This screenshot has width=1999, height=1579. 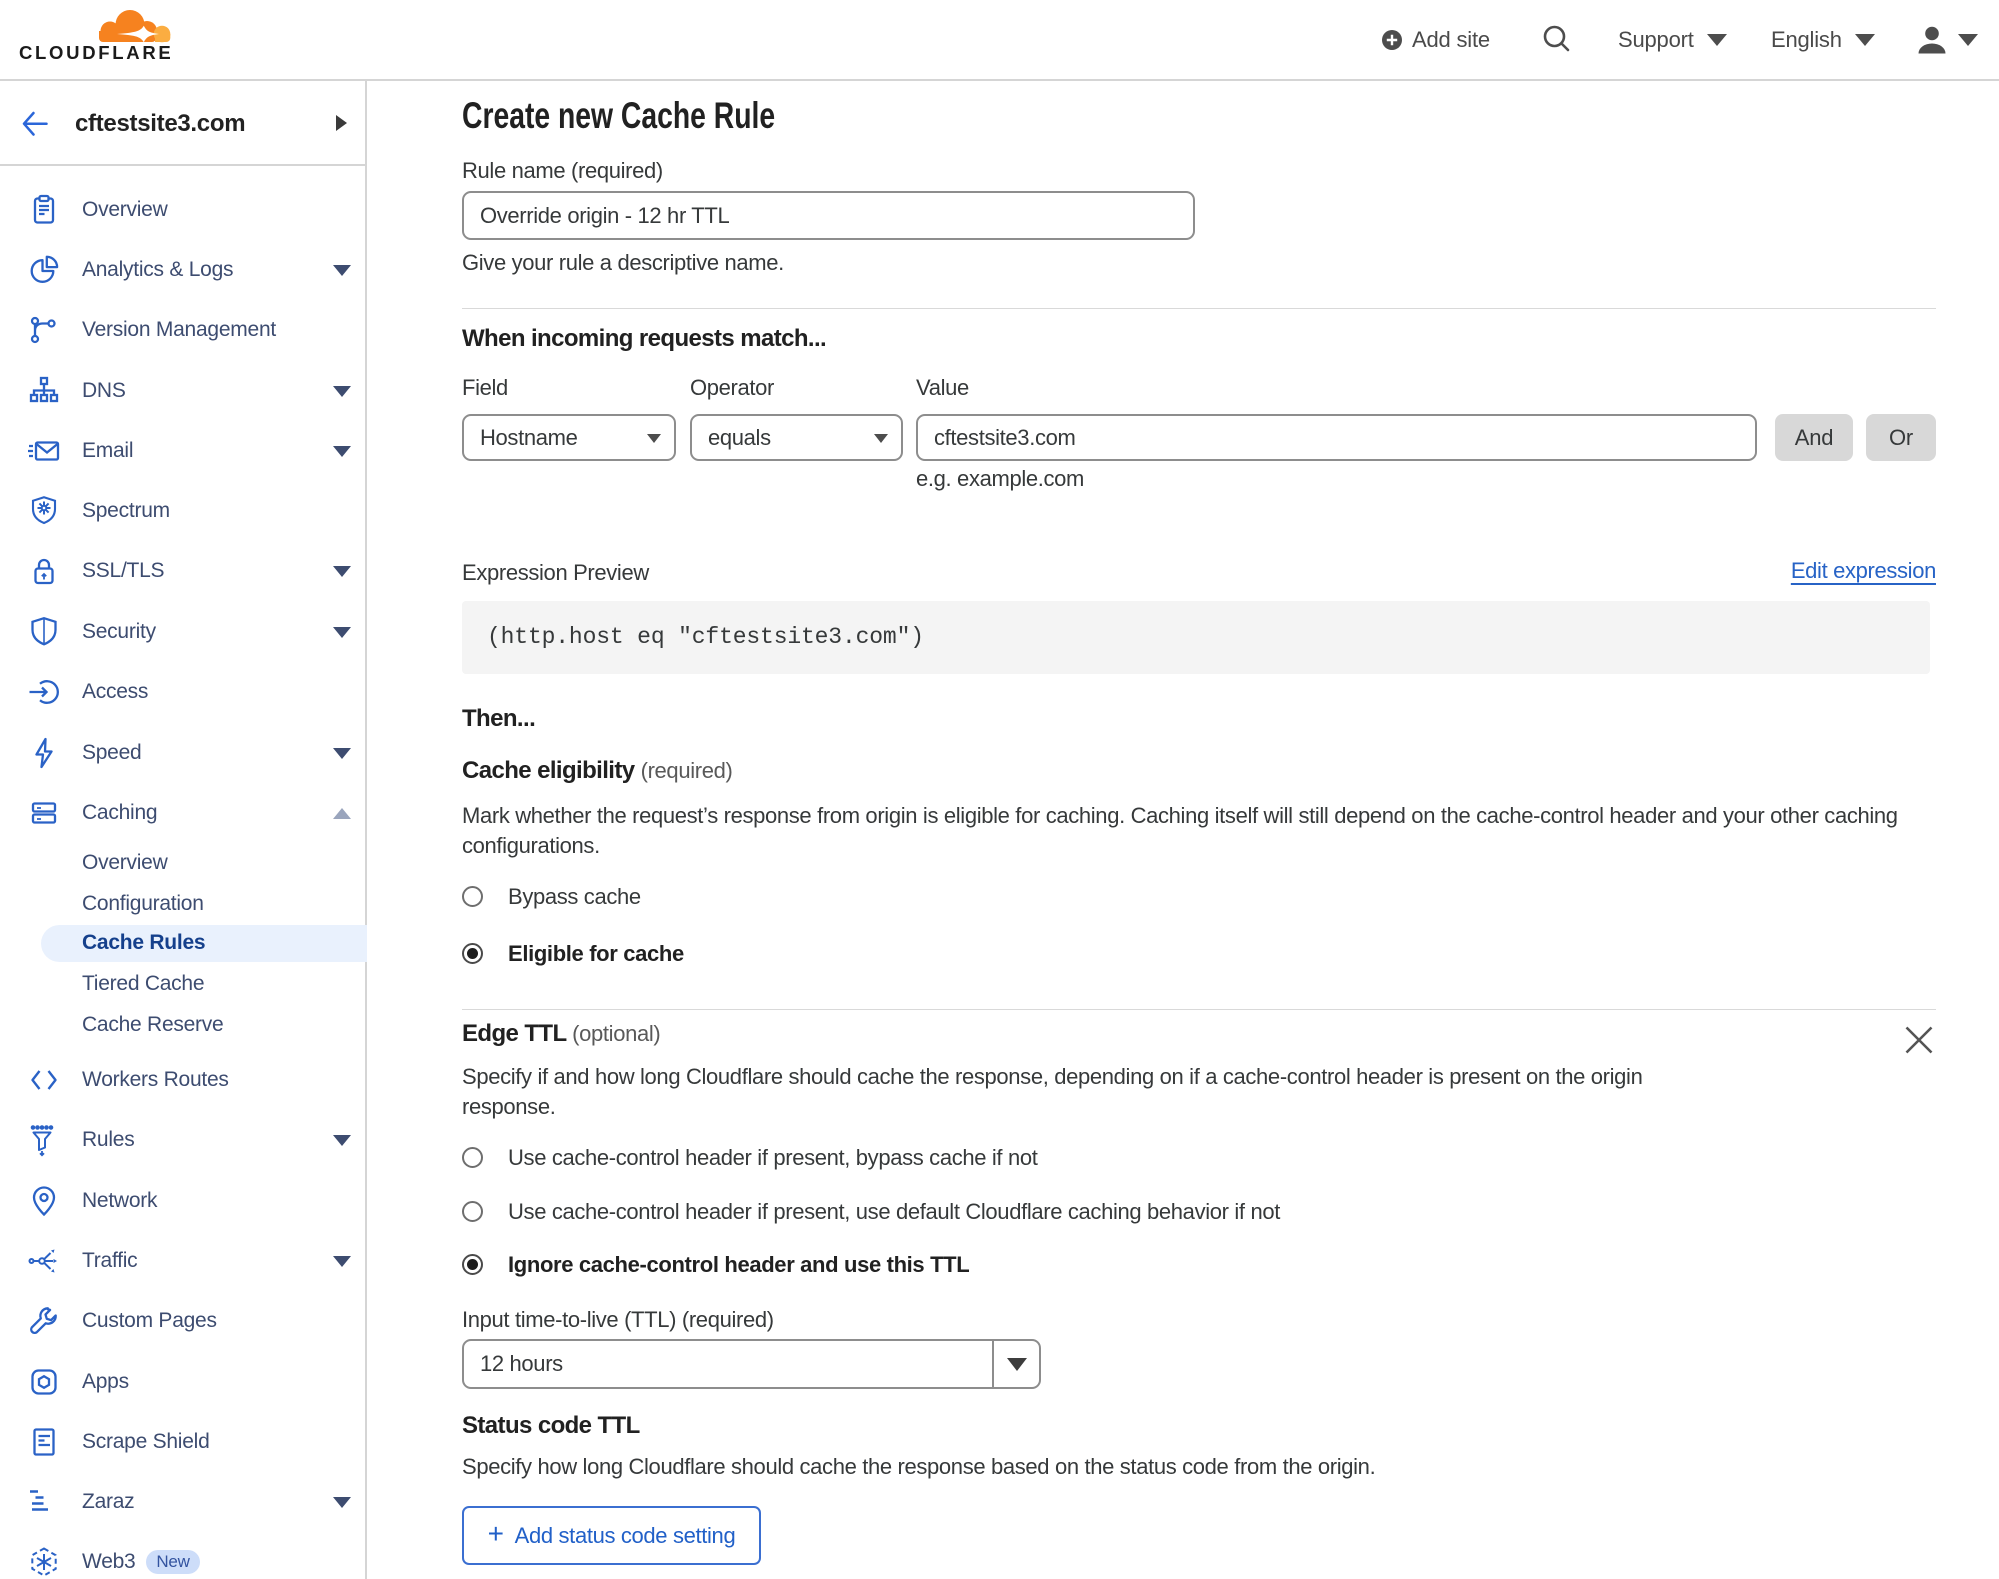 What do you see at coordinates (96, 52) in the screenshot?
I see `svg-text: CLOUDFLARE` at bounding box center [96, 52].